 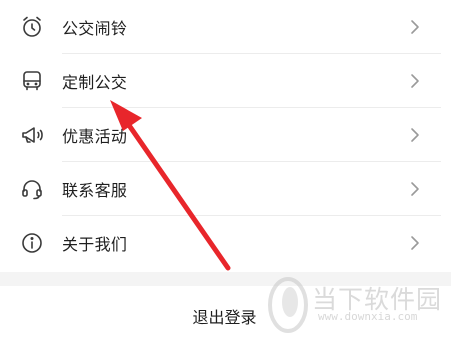 What do you see at coordinates (32, 135) in the screenshot?
I see `megaphone-icon` at bounding box center [32, 135].